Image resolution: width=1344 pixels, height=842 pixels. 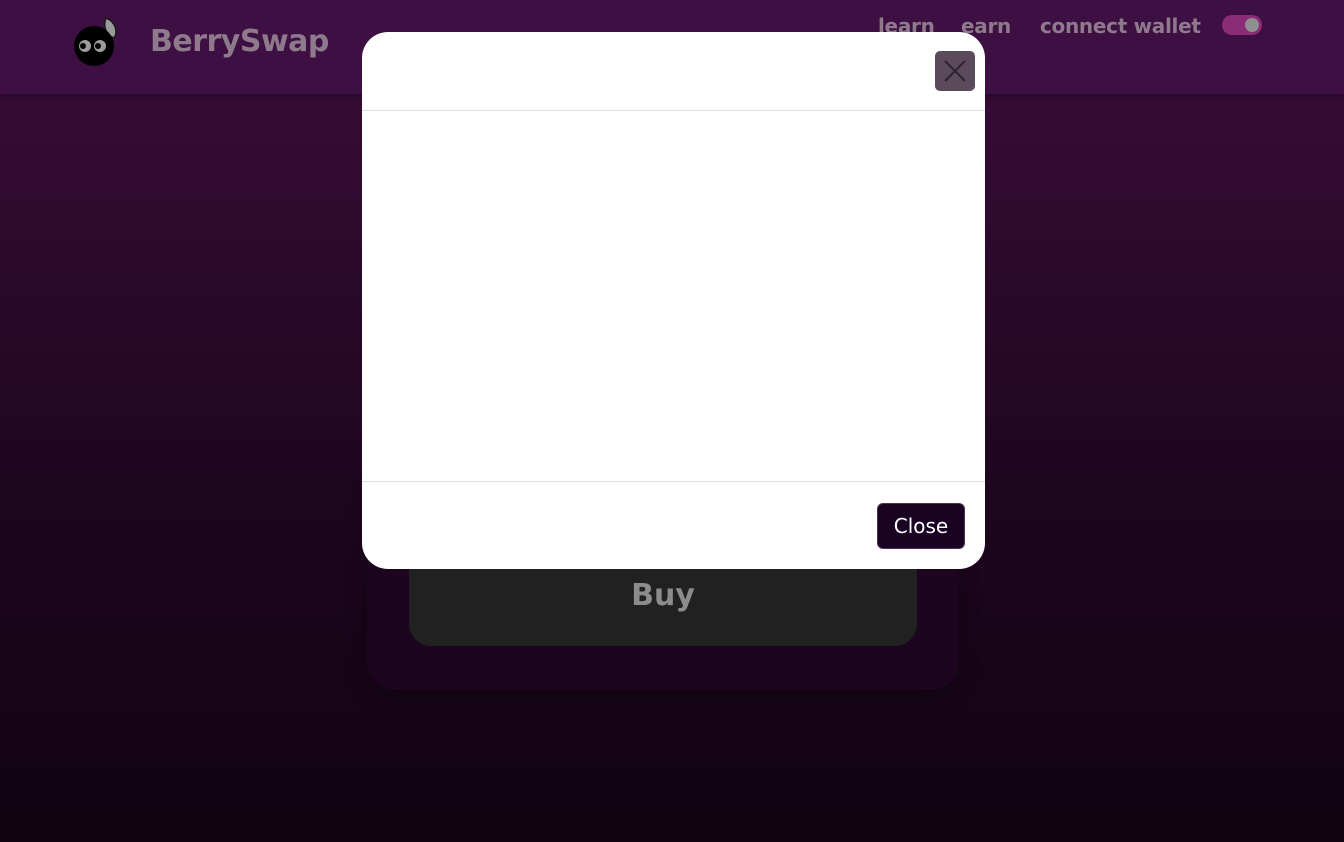 I want to click on modal-footer: Close, so click(x=673, y=525).